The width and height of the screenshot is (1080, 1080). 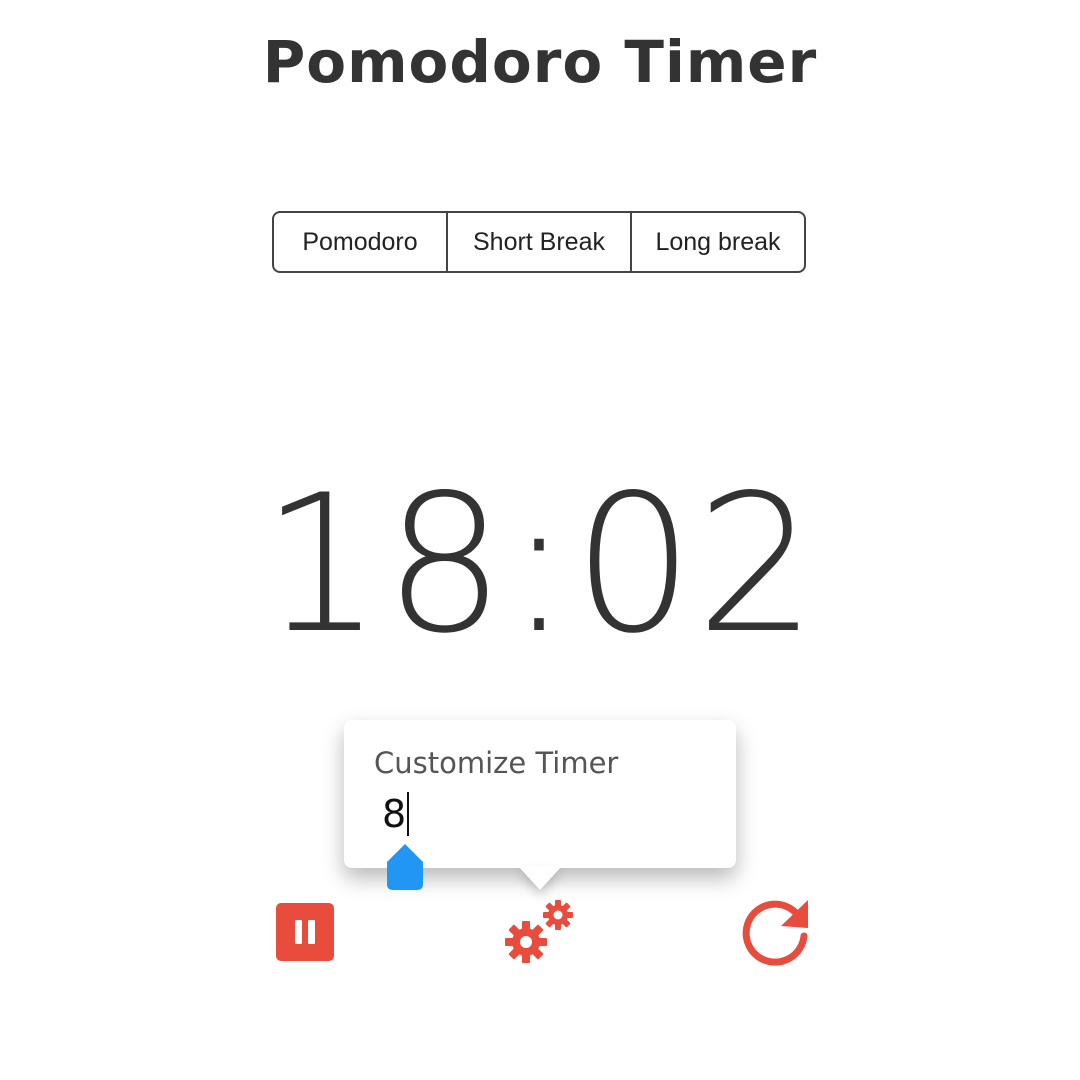 I want to click on gears-icon, so click(x=539, y=931).